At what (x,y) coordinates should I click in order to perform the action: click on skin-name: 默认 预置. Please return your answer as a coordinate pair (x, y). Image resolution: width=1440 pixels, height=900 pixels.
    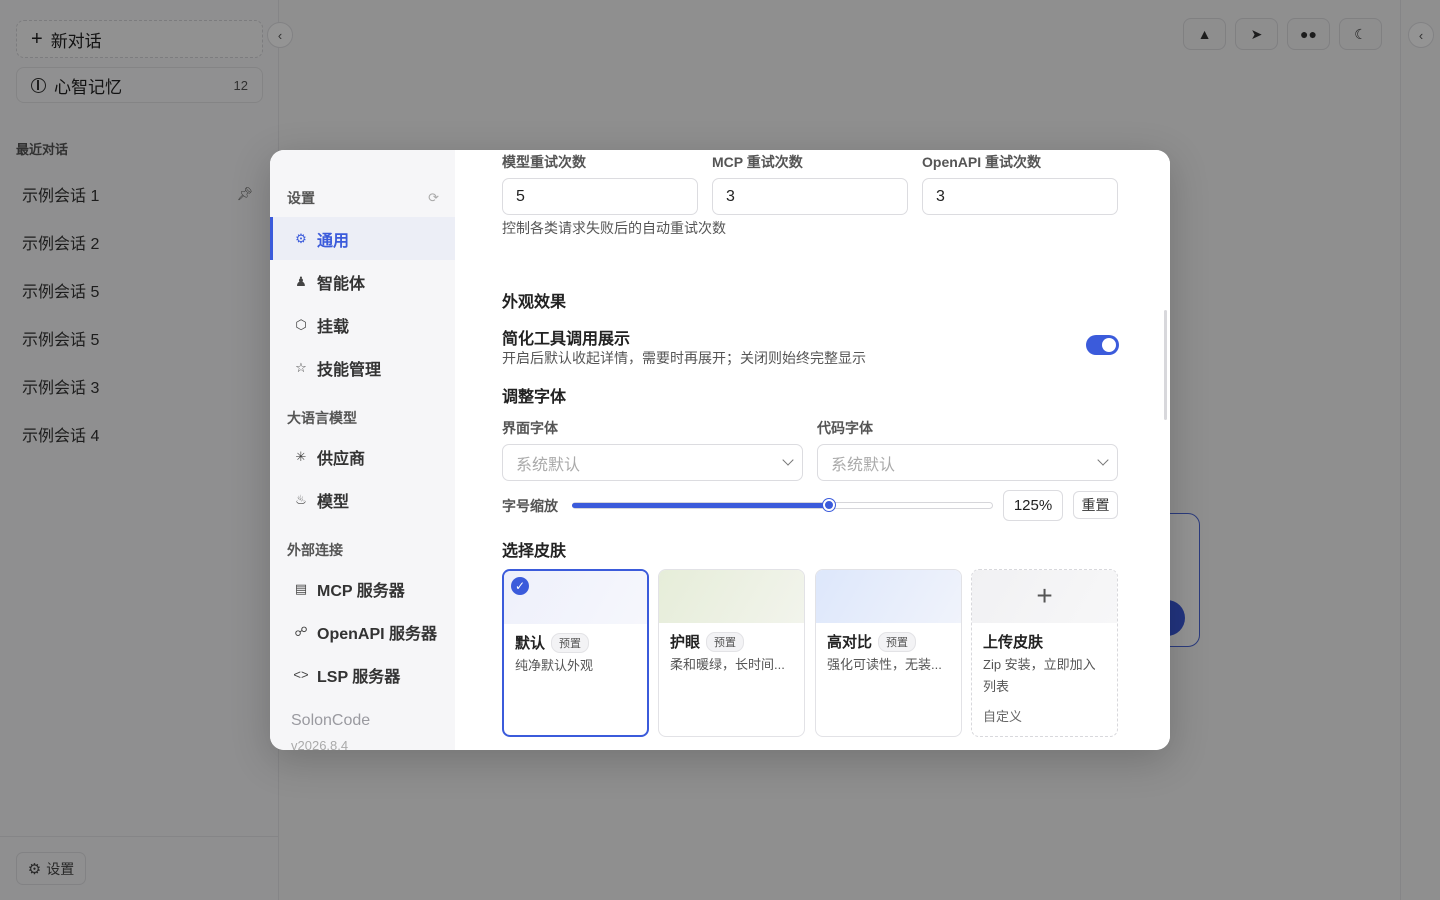
    Looking at the image, I should click on (552, 642).